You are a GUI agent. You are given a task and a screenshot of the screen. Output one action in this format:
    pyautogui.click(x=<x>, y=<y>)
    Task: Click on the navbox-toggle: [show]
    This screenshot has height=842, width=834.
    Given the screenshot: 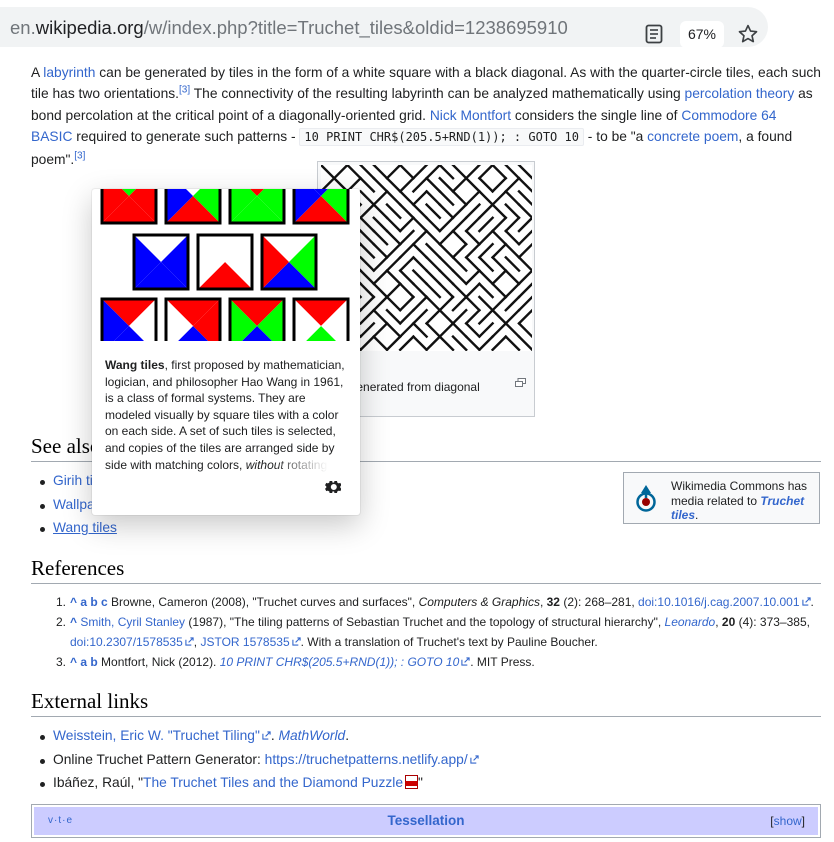 What is the action you would take?
    pyautogui.click(x=787, y=821)
    